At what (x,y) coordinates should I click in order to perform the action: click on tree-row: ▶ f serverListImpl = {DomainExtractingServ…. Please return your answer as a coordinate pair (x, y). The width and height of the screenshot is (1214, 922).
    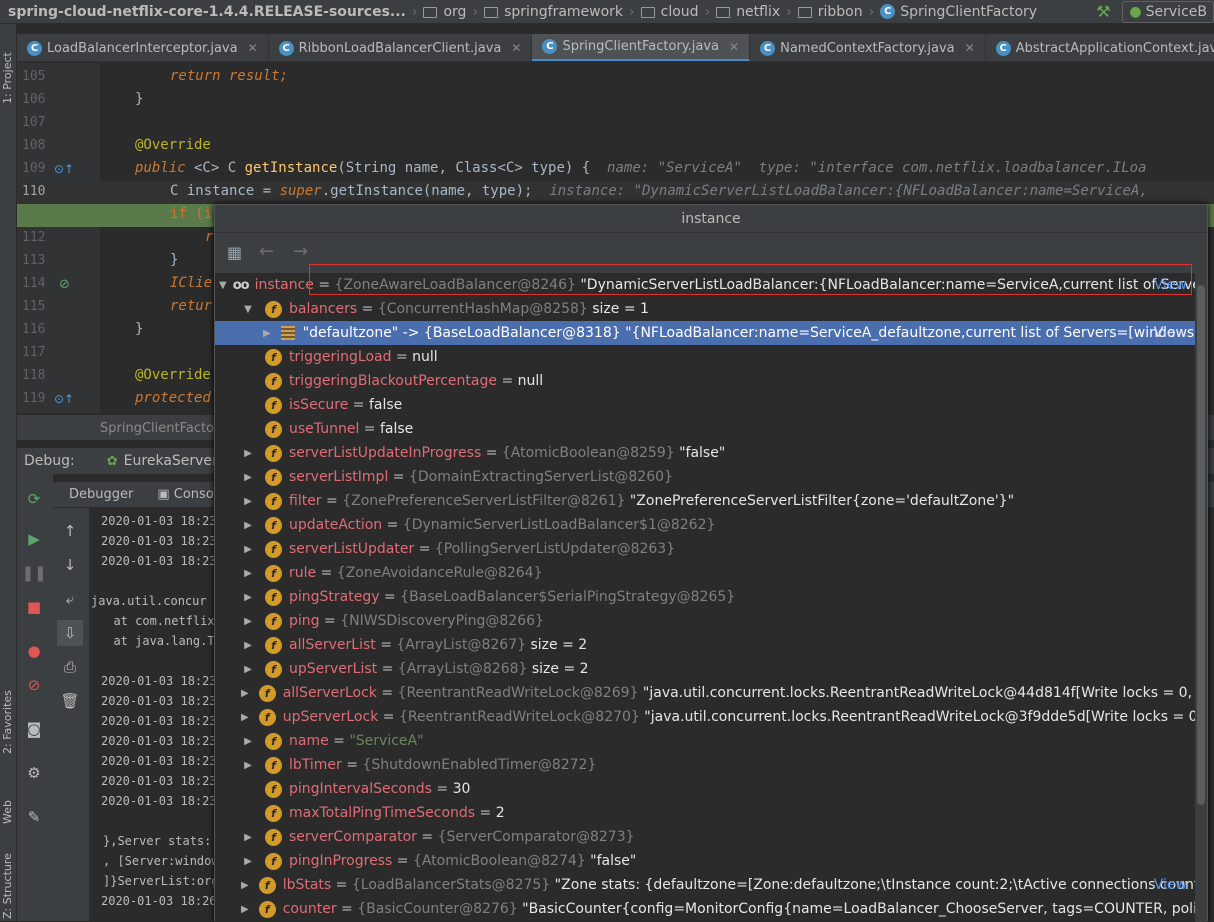
    Looking at the image, I should click on (705, 477).